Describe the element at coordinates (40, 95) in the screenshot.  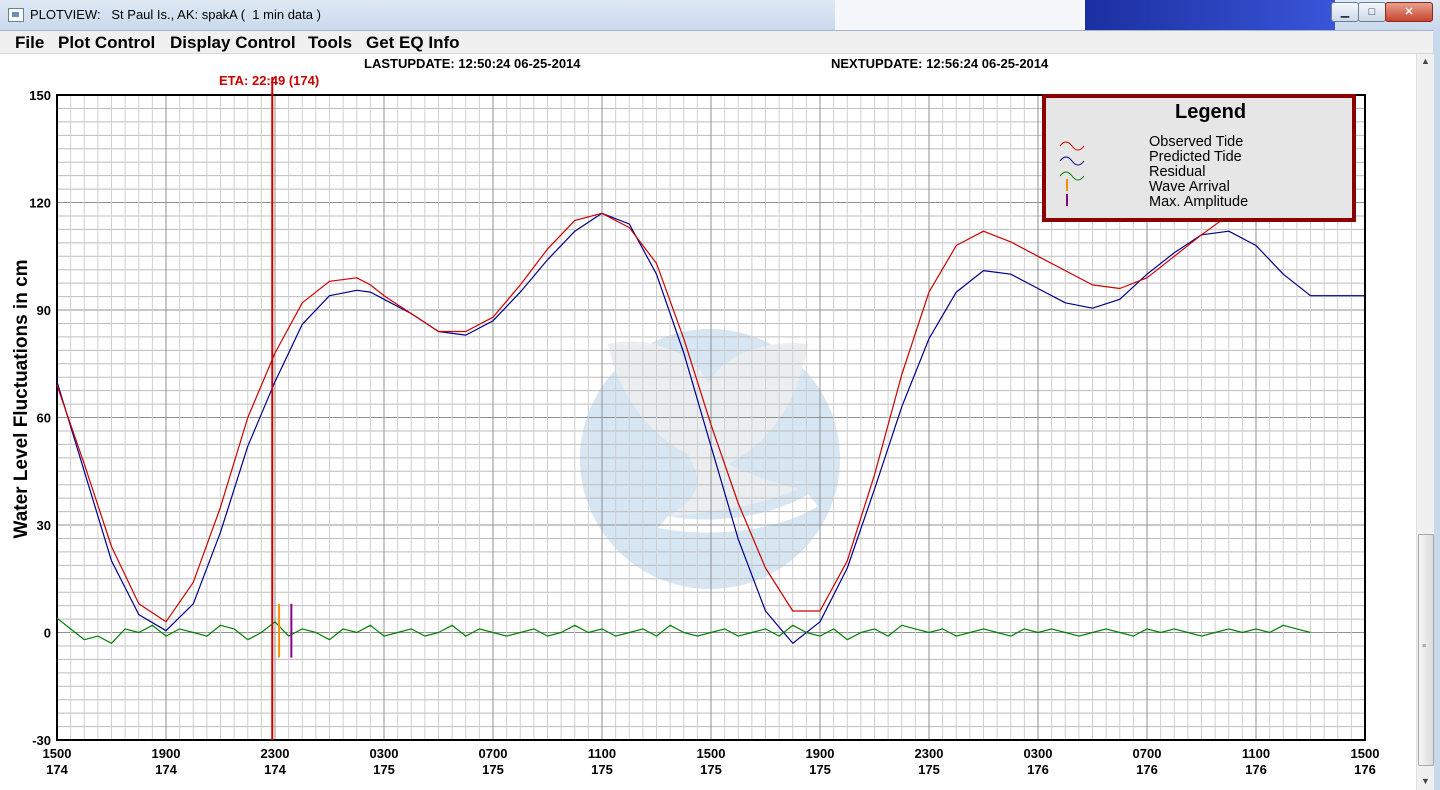
I see `y-tick-label: 150` at that location.